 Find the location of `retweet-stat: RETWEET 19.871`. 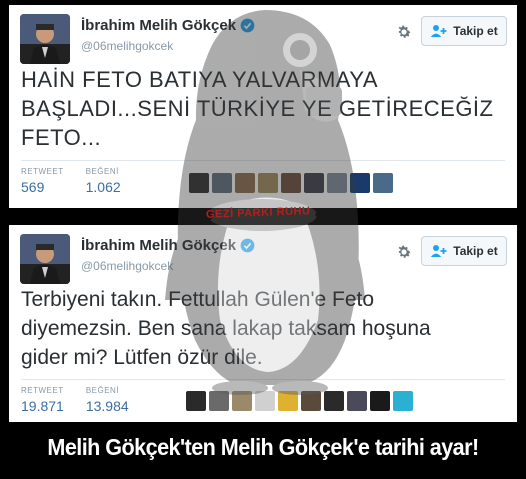

retweet-stat: RETWEET 19.871 is located at coordinates (42, 400).